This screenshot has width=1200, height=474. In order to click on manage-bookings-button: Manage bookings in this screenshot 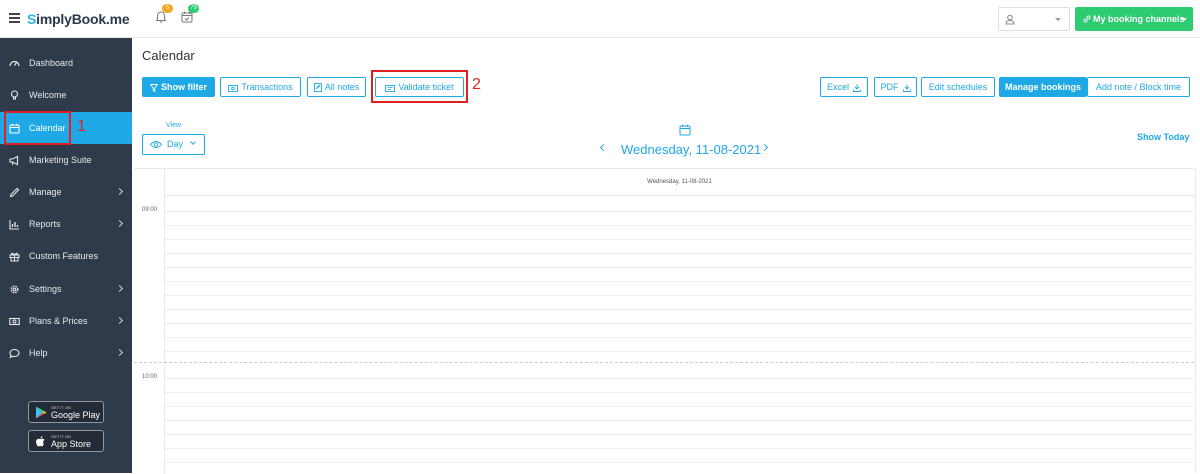, I will do `click(1043, 87)`.